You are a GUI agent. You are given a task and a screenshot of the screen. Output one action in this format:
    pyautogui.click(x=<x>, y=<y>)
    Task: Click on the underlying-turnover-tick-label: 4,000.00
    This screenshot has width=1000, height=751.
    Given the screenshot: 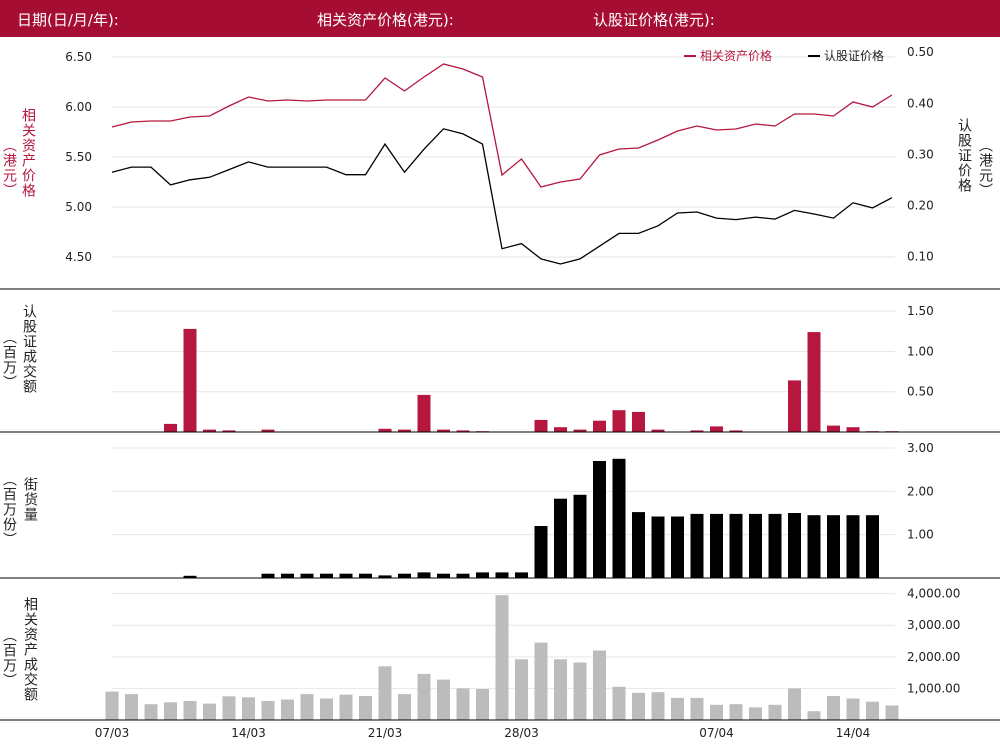 What is the action you would take?
    pyautogui.click(x=933, y=594)
    